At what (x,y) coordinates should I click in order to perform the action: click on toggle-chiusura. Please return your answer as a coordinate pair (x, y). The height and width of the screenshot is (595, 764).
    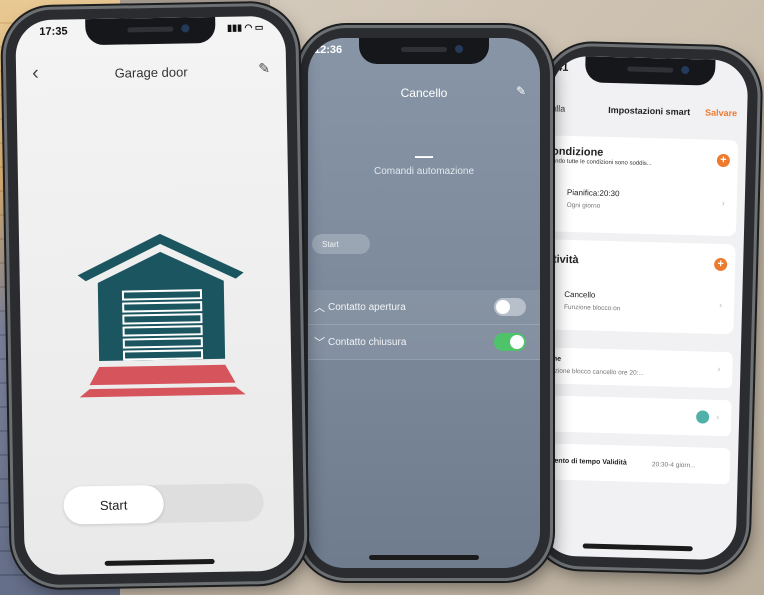
    Looking at the image, I should click on (510, 342).